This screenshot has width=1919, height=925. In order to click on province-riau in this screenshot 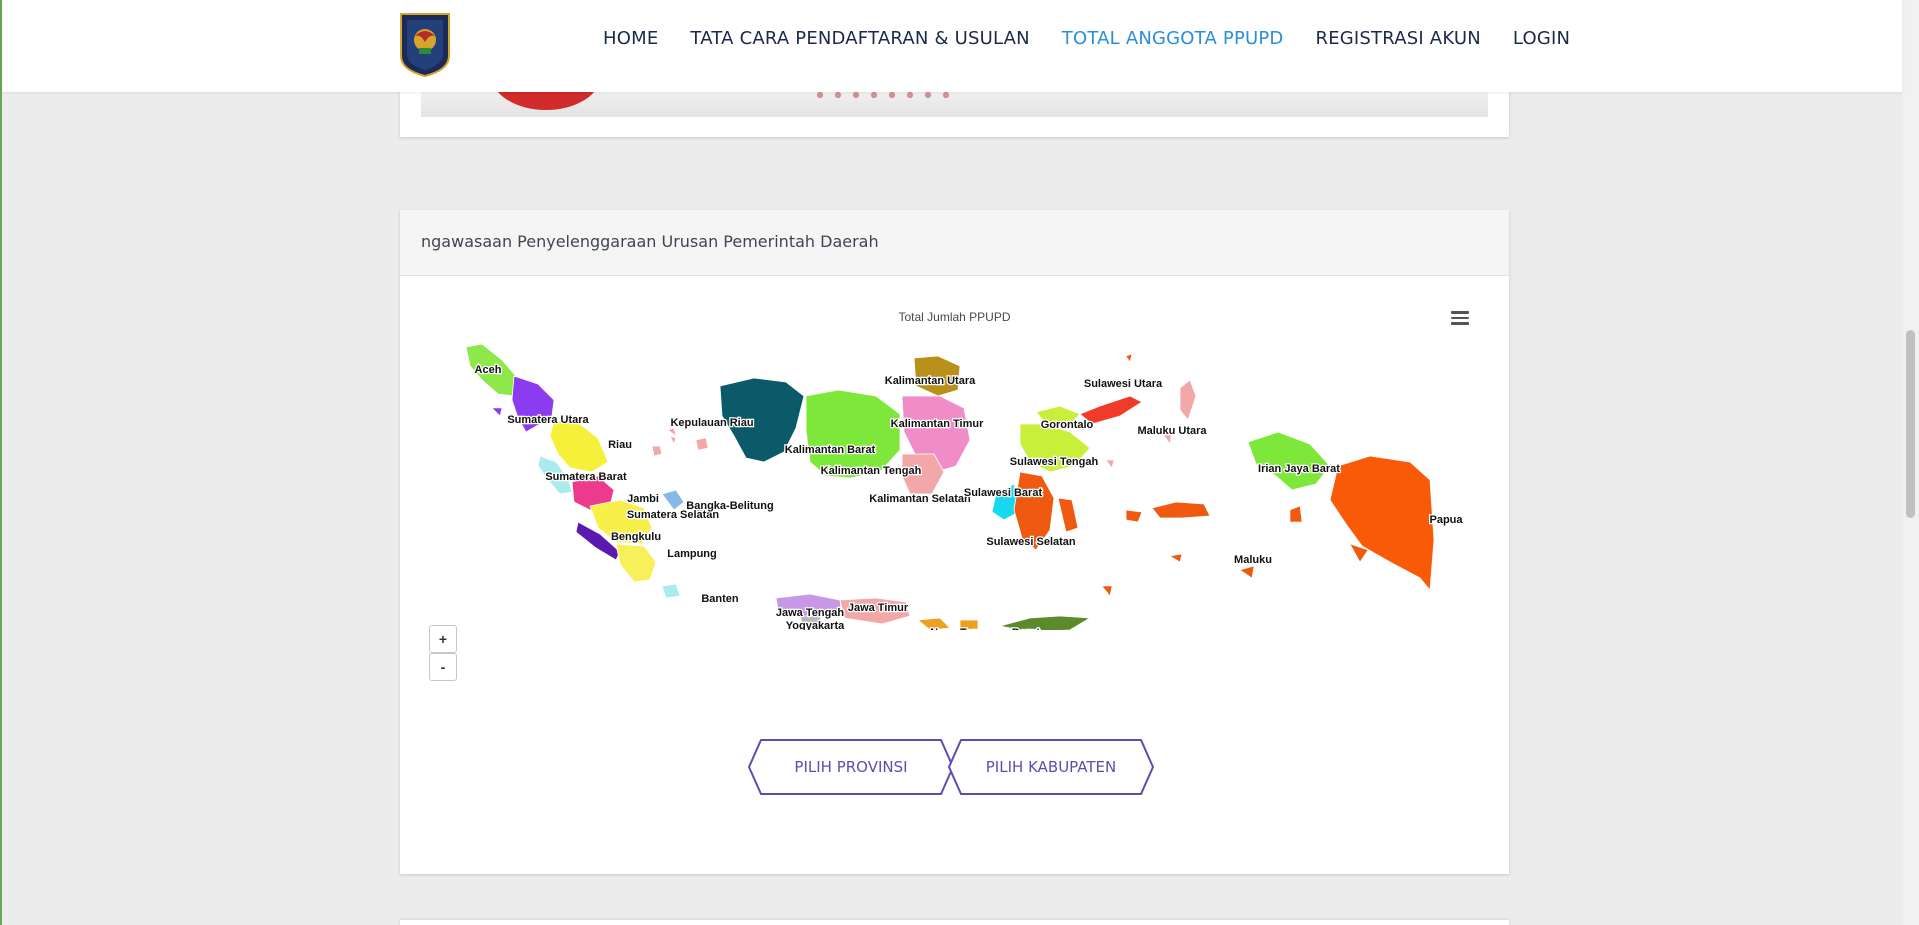, I will do `click(579, 446)`.